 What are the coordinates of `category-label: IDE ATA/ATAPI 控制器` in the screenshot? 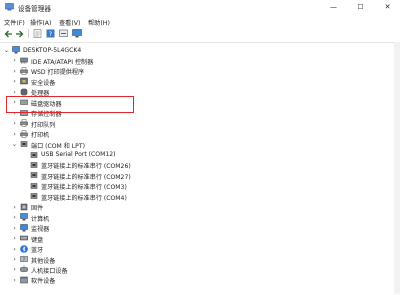 It's located at (62, 62).